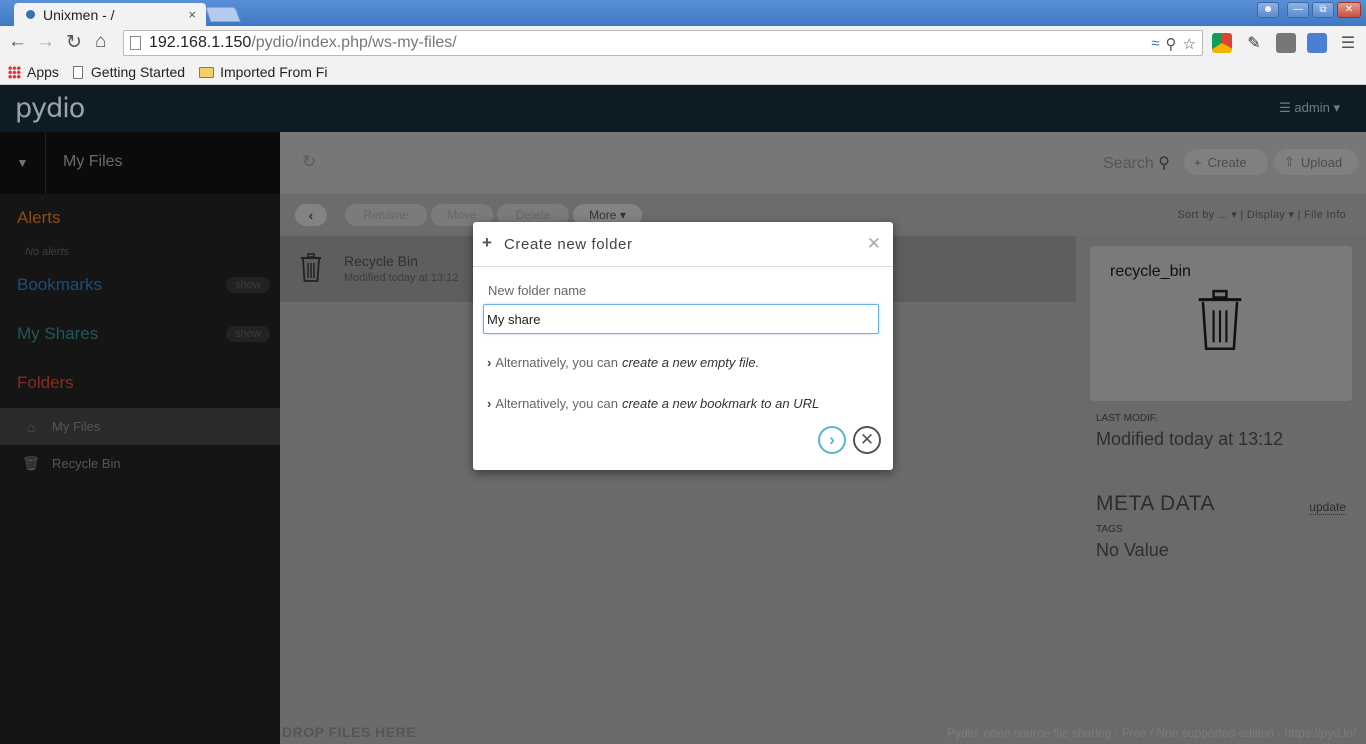 The image size is (1366, 744). I want to click on new-tab-button, so click(223, 14).